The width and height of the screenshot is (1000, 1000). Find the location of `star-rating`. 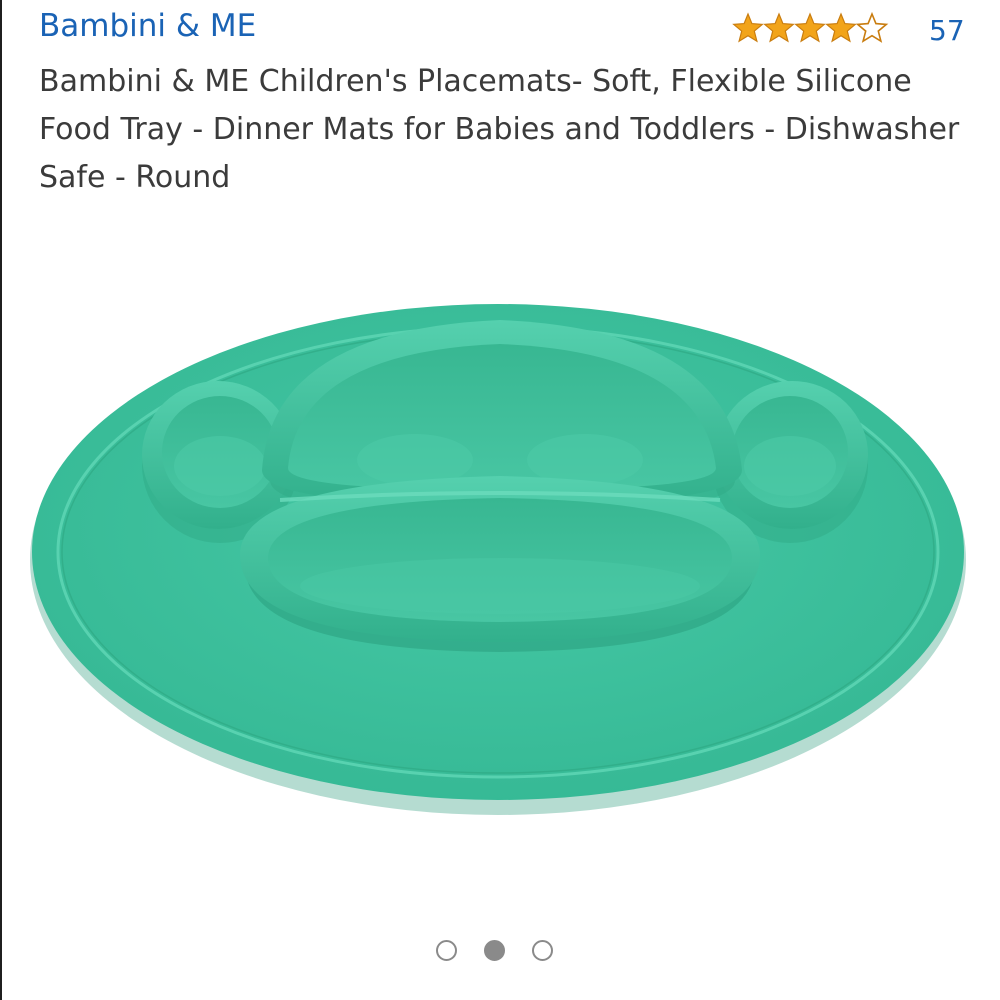

star-rating is located at coordinates (812, 28).